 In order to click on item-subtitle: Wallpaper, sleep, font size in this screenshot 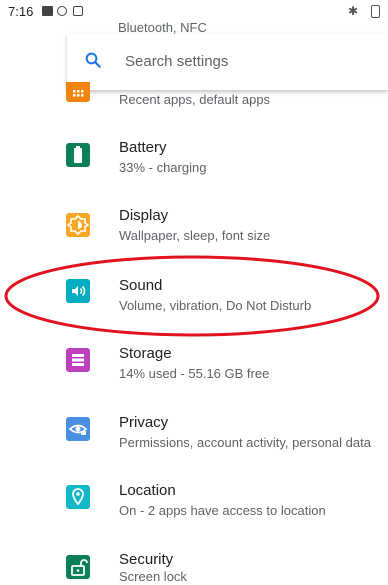, I will do `click(195, 235)`.